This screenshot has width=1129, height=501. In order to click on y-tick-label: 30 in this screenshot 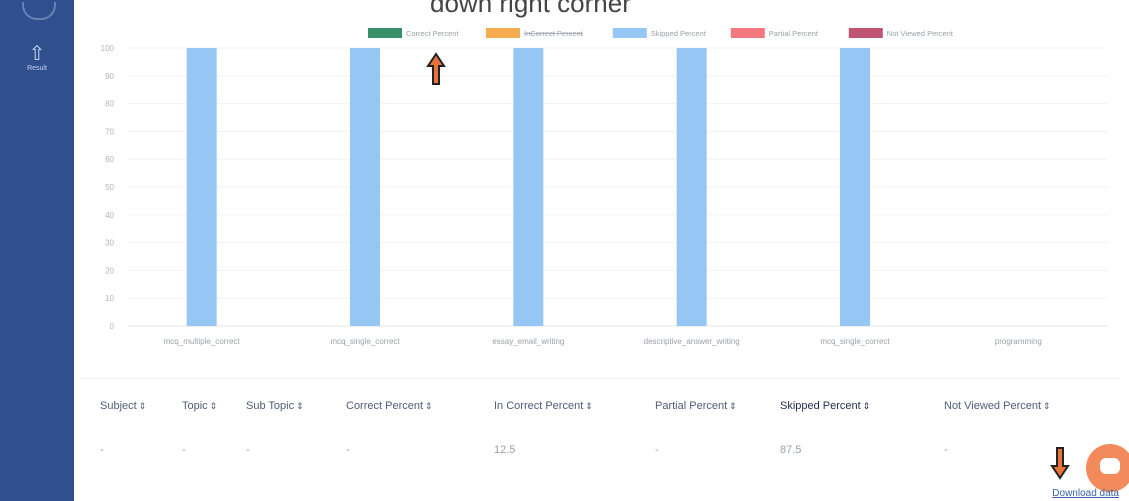, I will do `click(109, 243)`.